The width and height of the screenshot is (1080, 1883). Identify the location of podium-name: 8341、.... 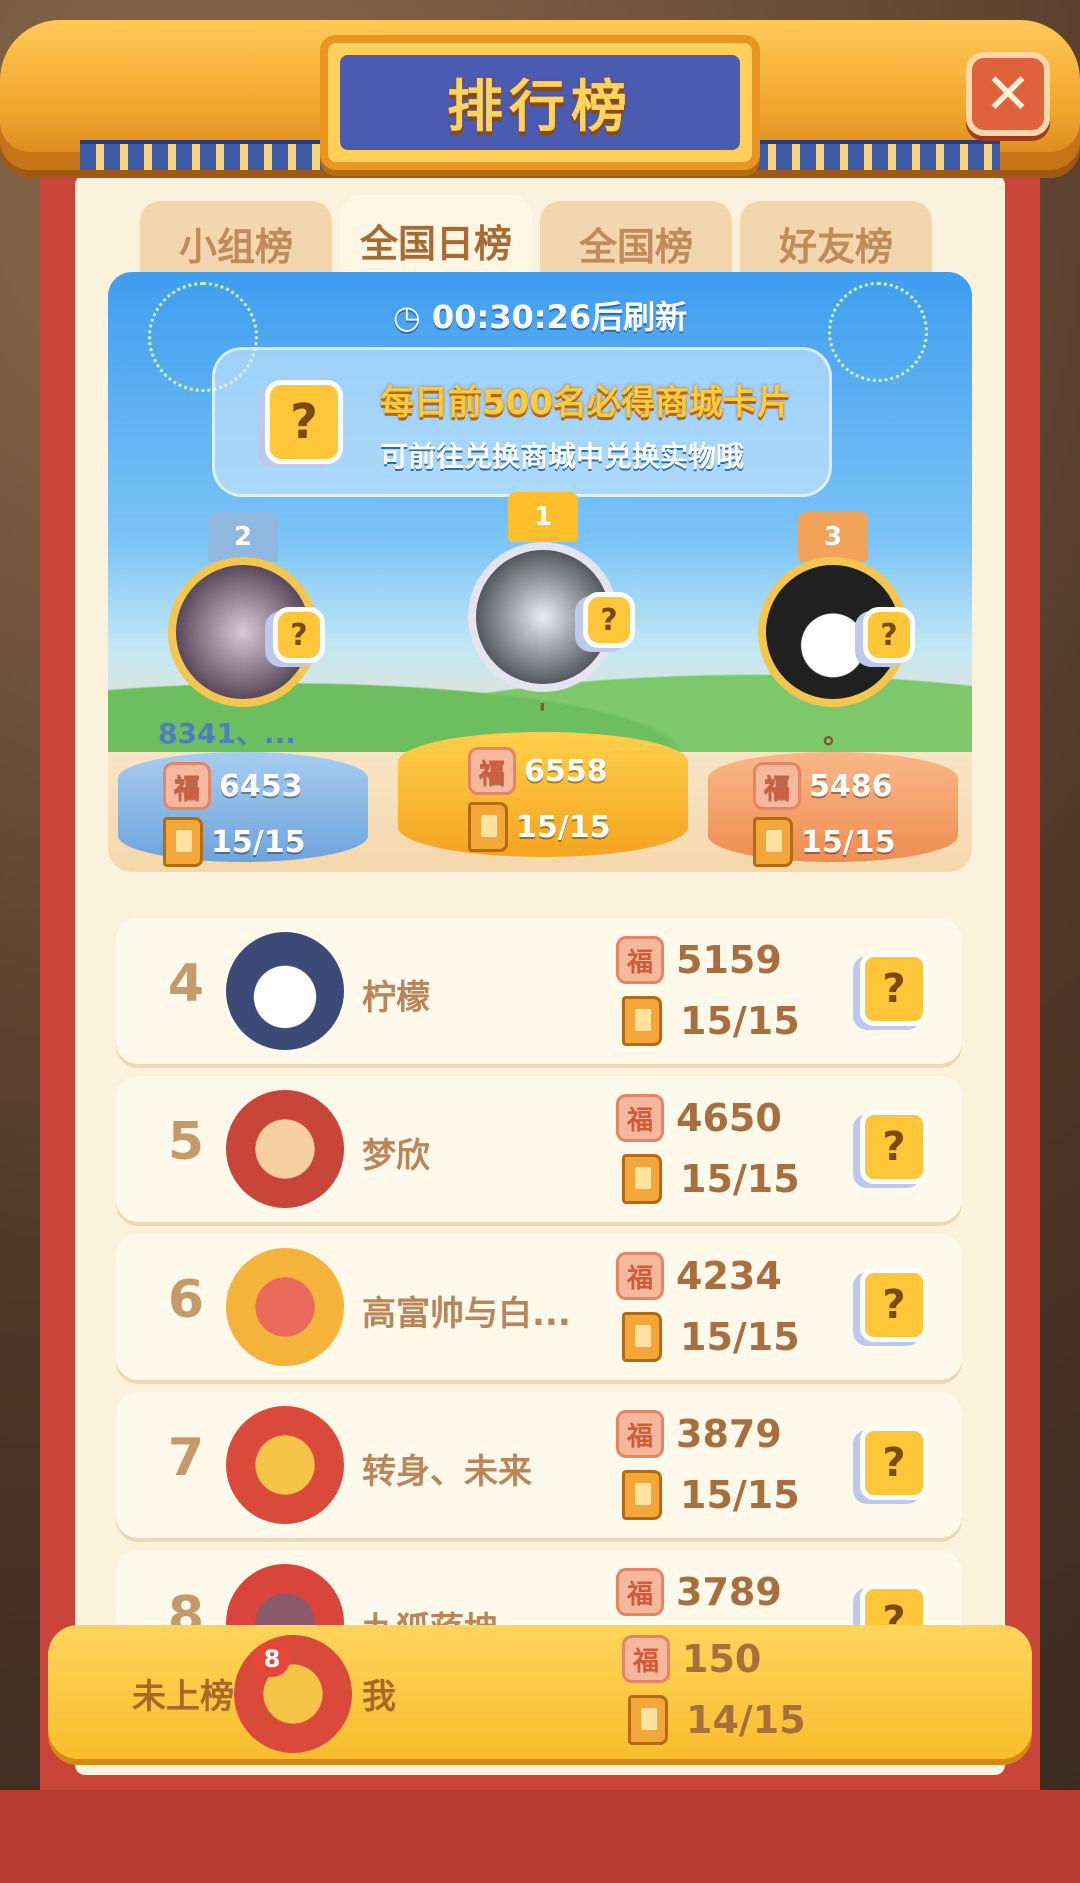
(227, 733).